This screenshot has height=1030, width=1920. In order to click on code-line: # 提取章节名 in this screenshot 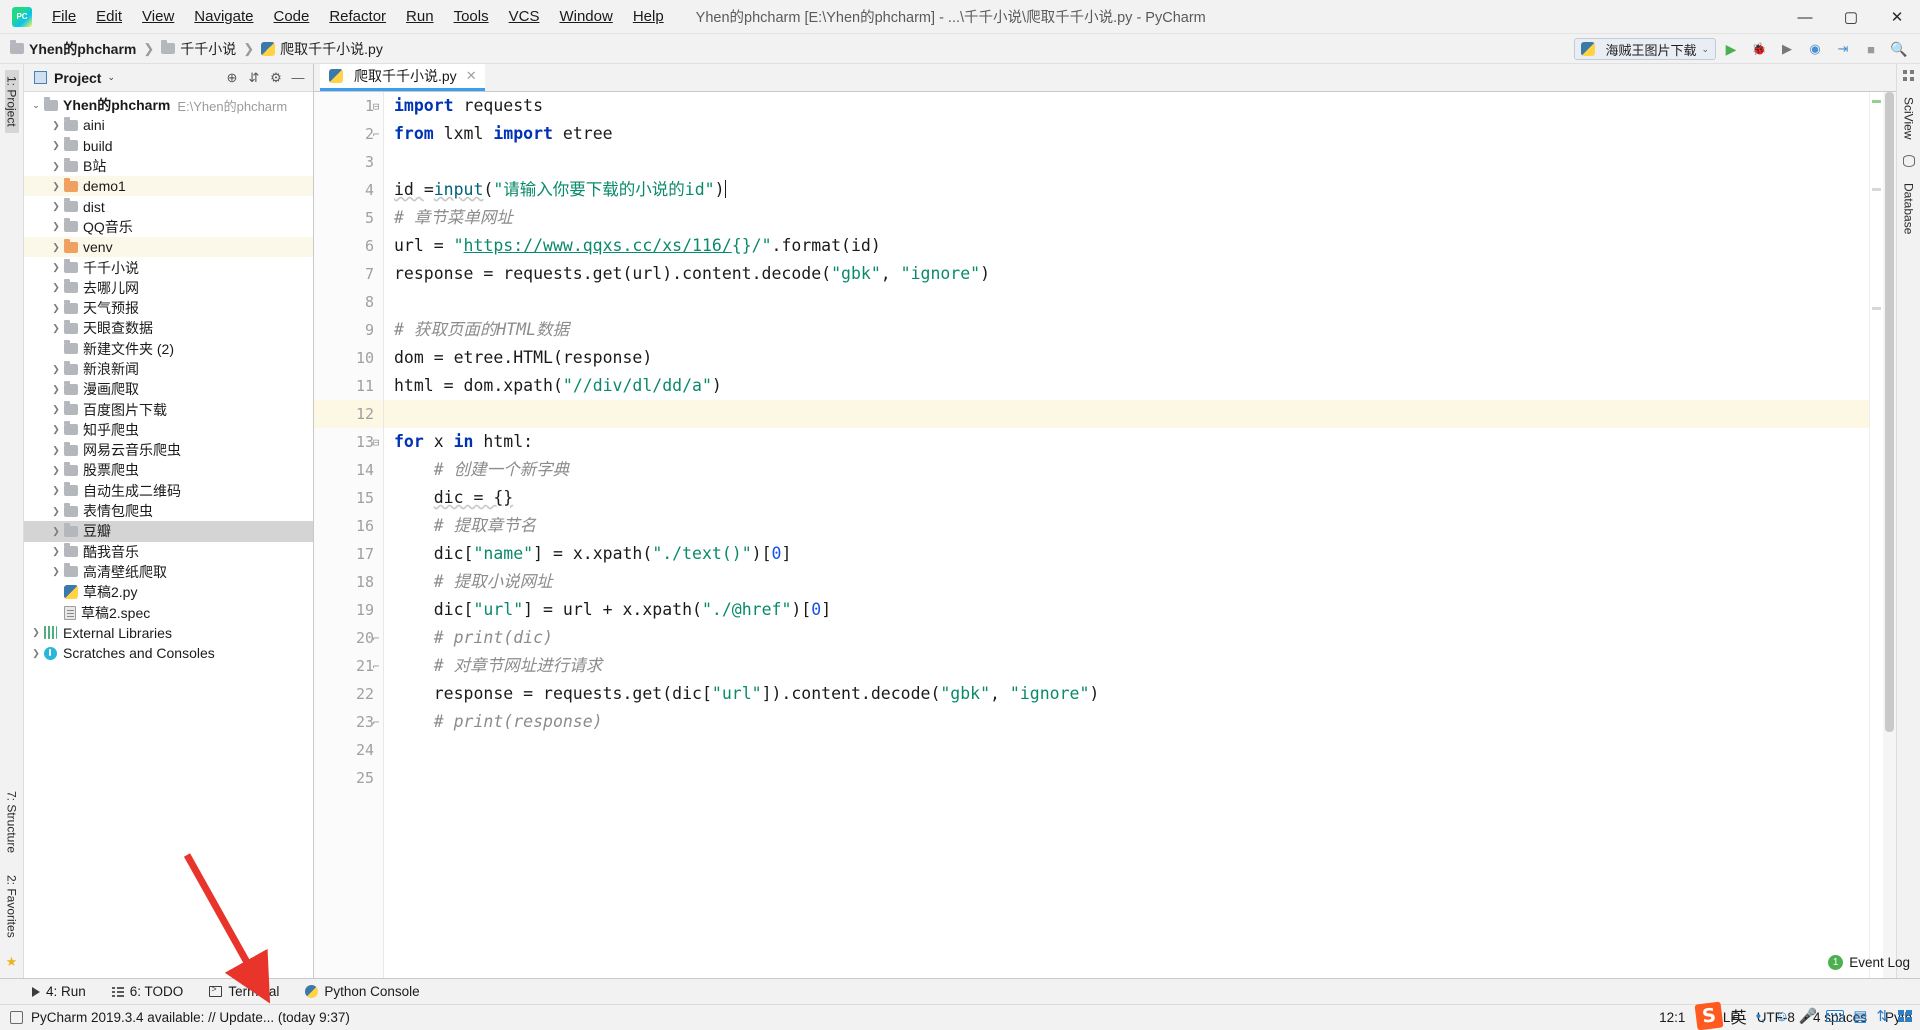, I will do `click(1131, 526)`.